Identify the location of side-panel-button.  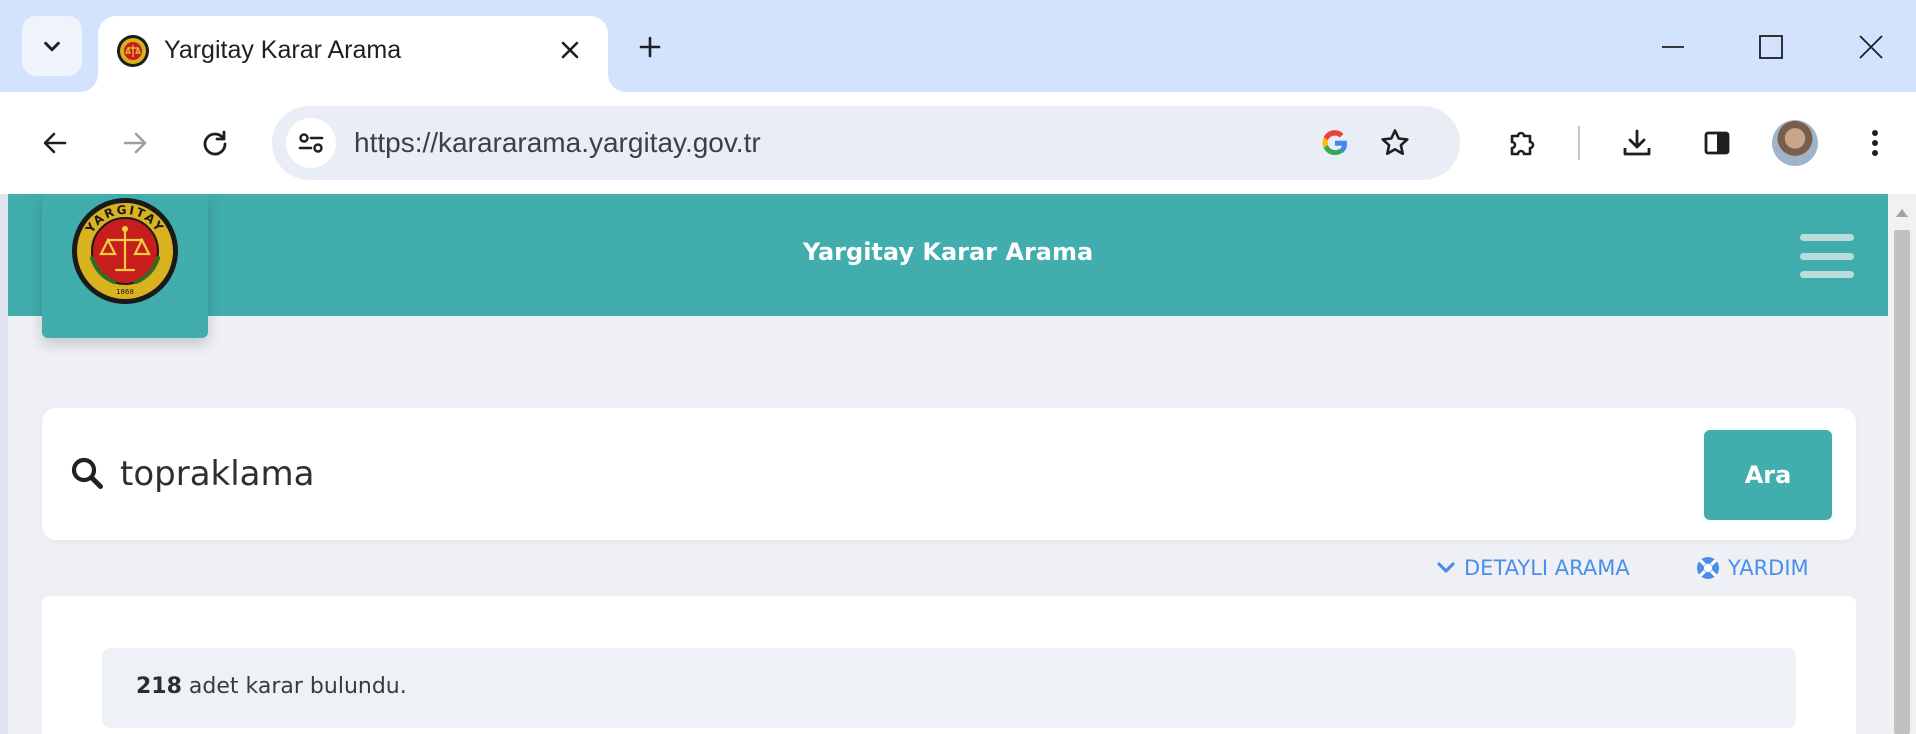
(1717, 143).